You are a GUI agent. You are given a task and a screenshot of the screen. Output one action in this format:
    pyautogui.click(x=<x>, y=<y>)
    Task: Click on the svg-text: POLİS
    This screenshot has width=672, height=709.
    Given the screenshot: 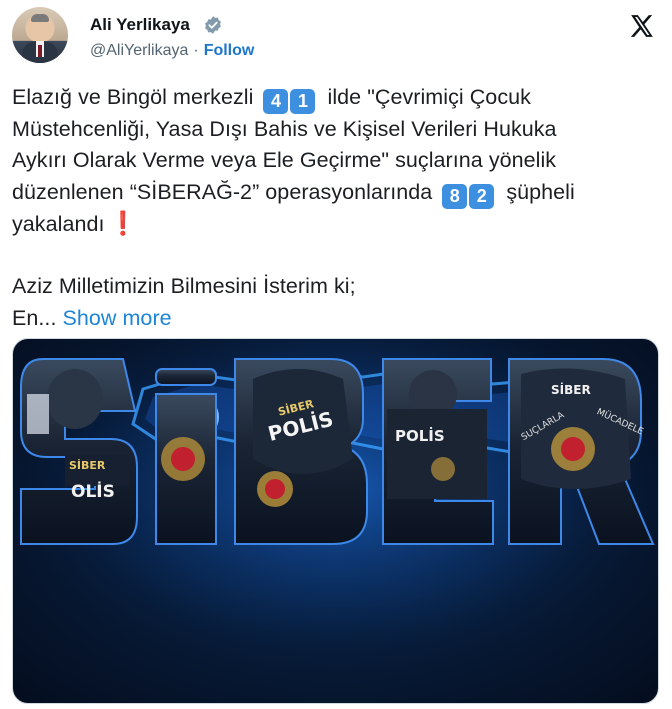 What is the action you would take?
    pyautogui.click(x=420, y=435)
    